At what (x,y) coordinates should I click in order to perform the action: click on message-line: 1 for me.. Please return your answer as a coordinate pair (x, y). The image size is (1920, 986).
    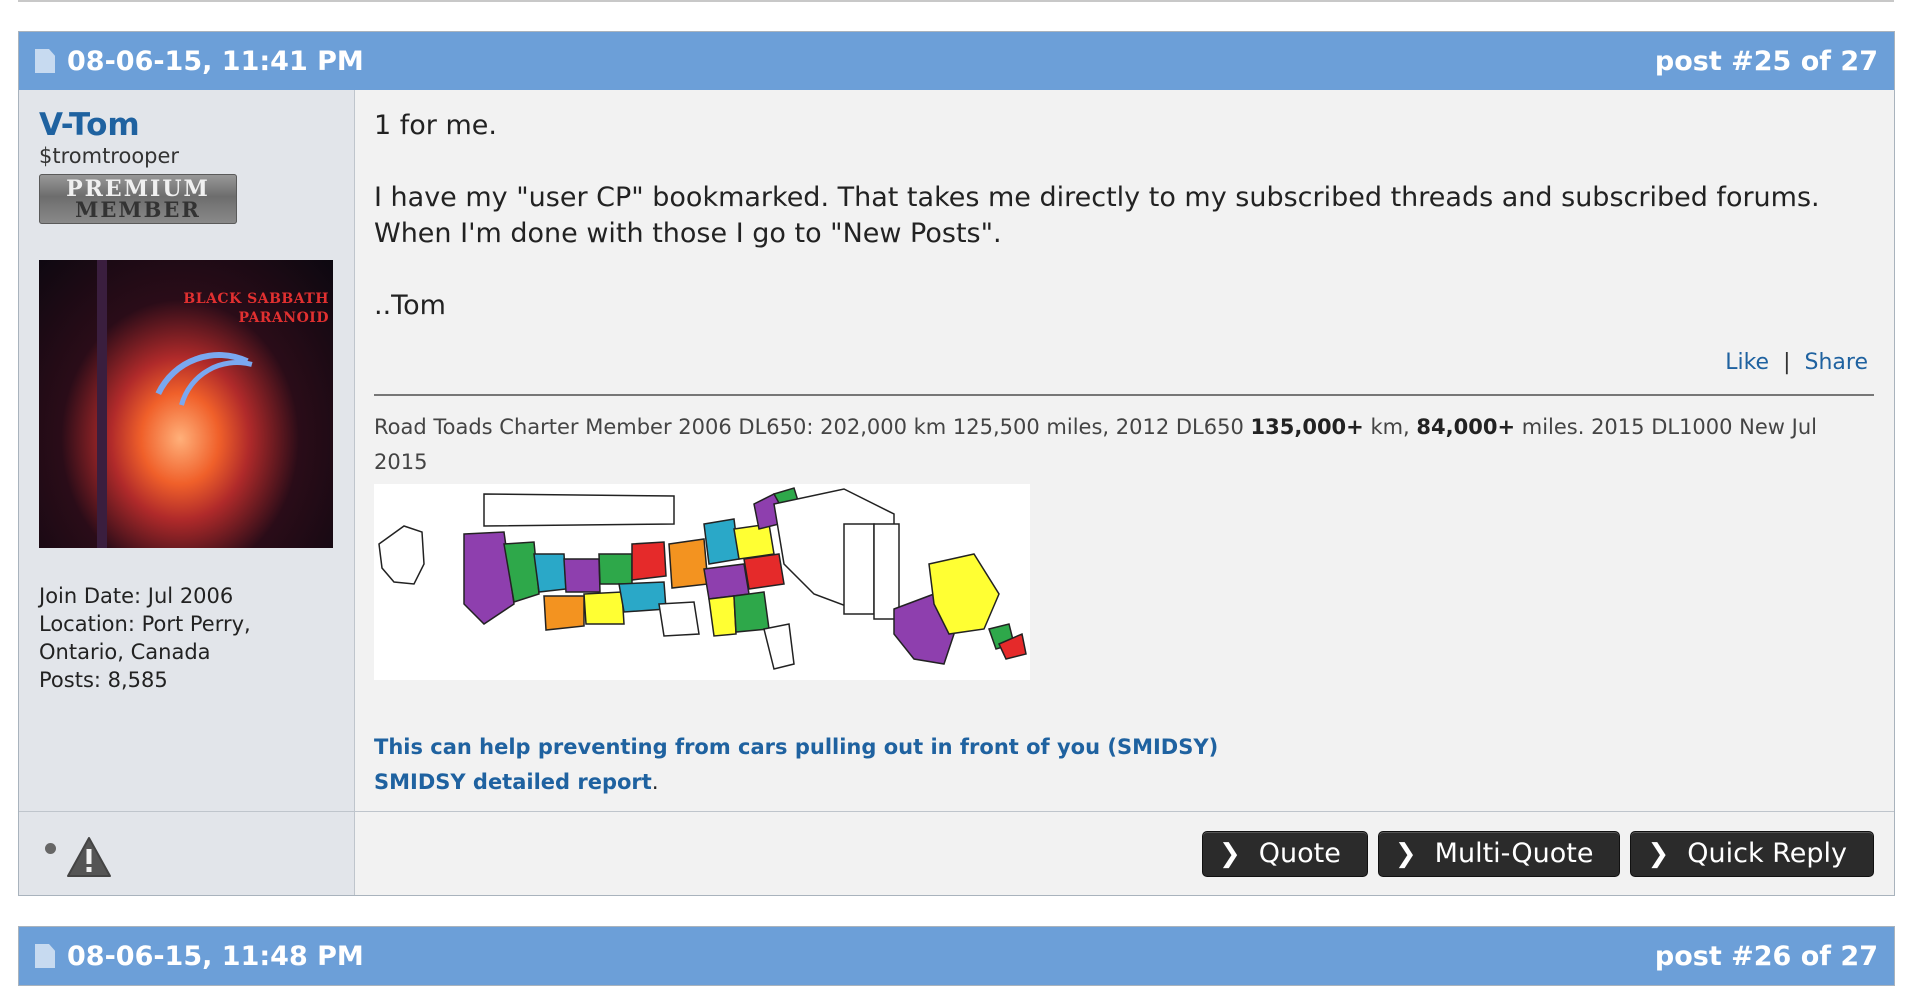
    Looking at the image, I should click on (435, 125).